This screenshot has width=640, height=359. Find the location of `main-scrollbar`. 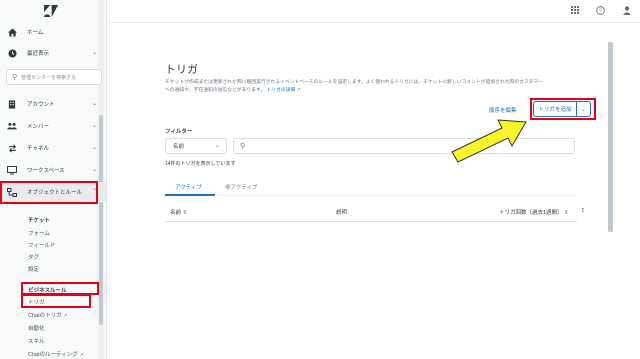

main-scrollbar is located at coordinates (610, 137).